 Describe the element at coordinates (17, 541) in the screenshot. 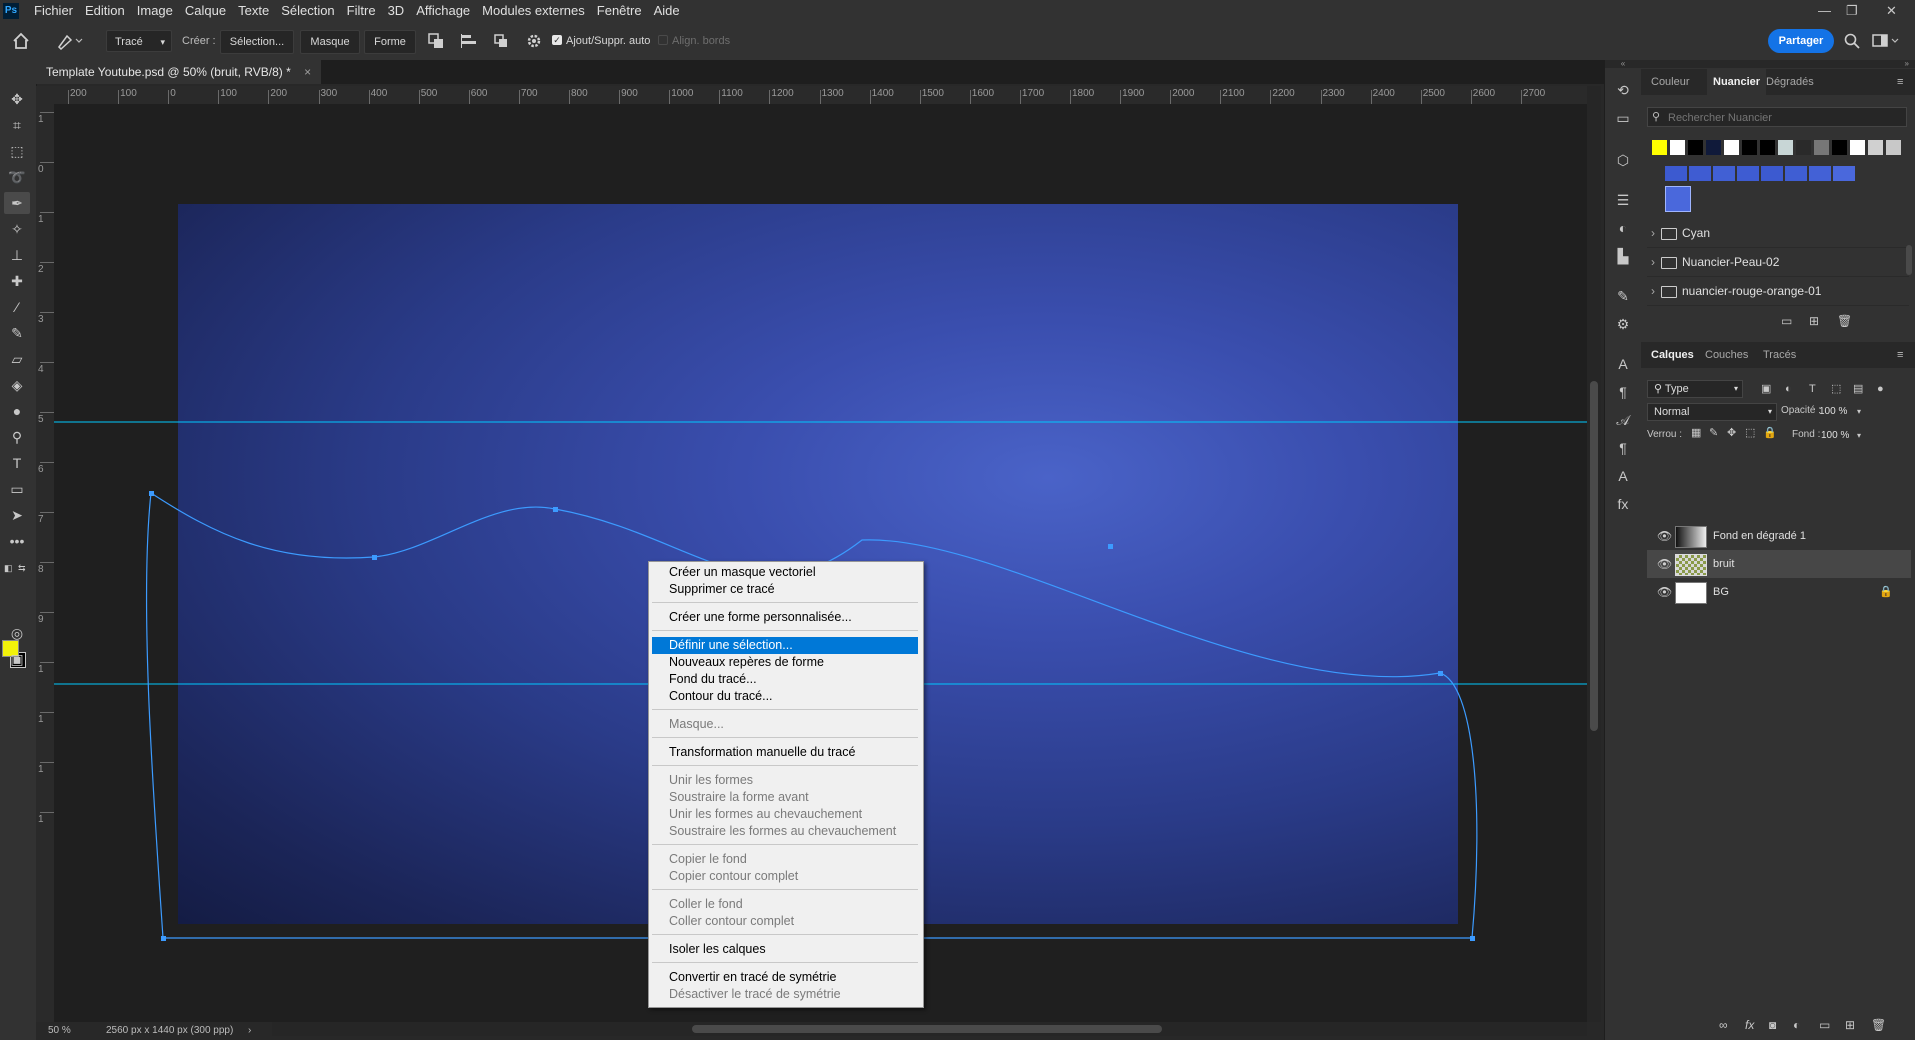

I see `more-tools-icon: •••` at that location.